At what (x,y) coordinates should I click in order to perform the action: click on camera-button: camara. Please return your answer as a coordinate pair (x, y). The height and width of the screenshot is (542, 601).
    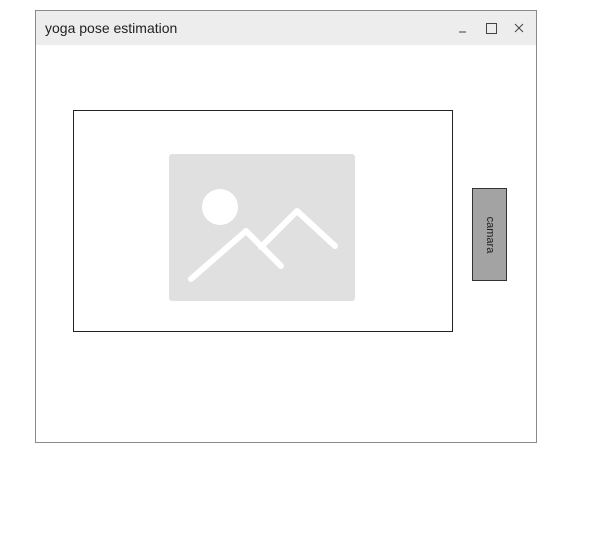
    Looking at the image, I should click on (489, 234).